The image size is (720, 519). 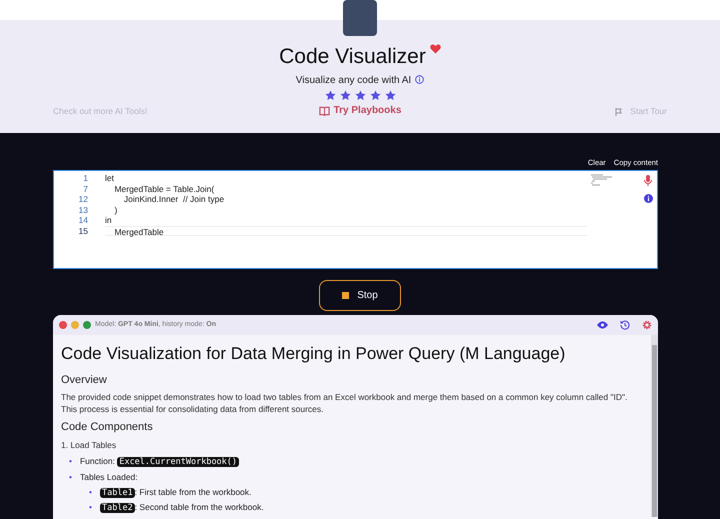 I want to click on code-line: let, so click(x=110, y=178).